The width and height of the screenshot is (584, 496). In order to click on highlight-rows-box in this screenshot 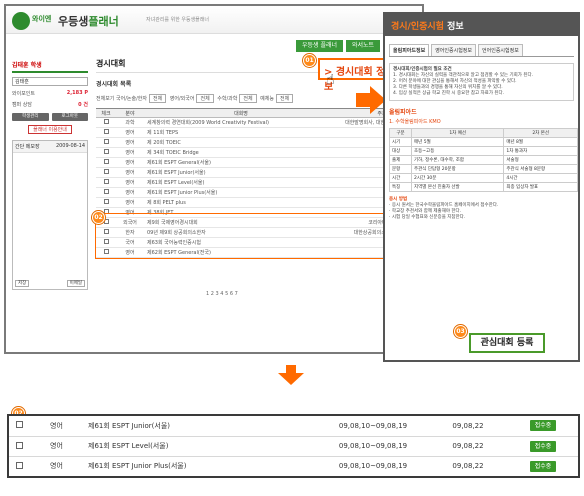, I will do `click(260, 236)`.